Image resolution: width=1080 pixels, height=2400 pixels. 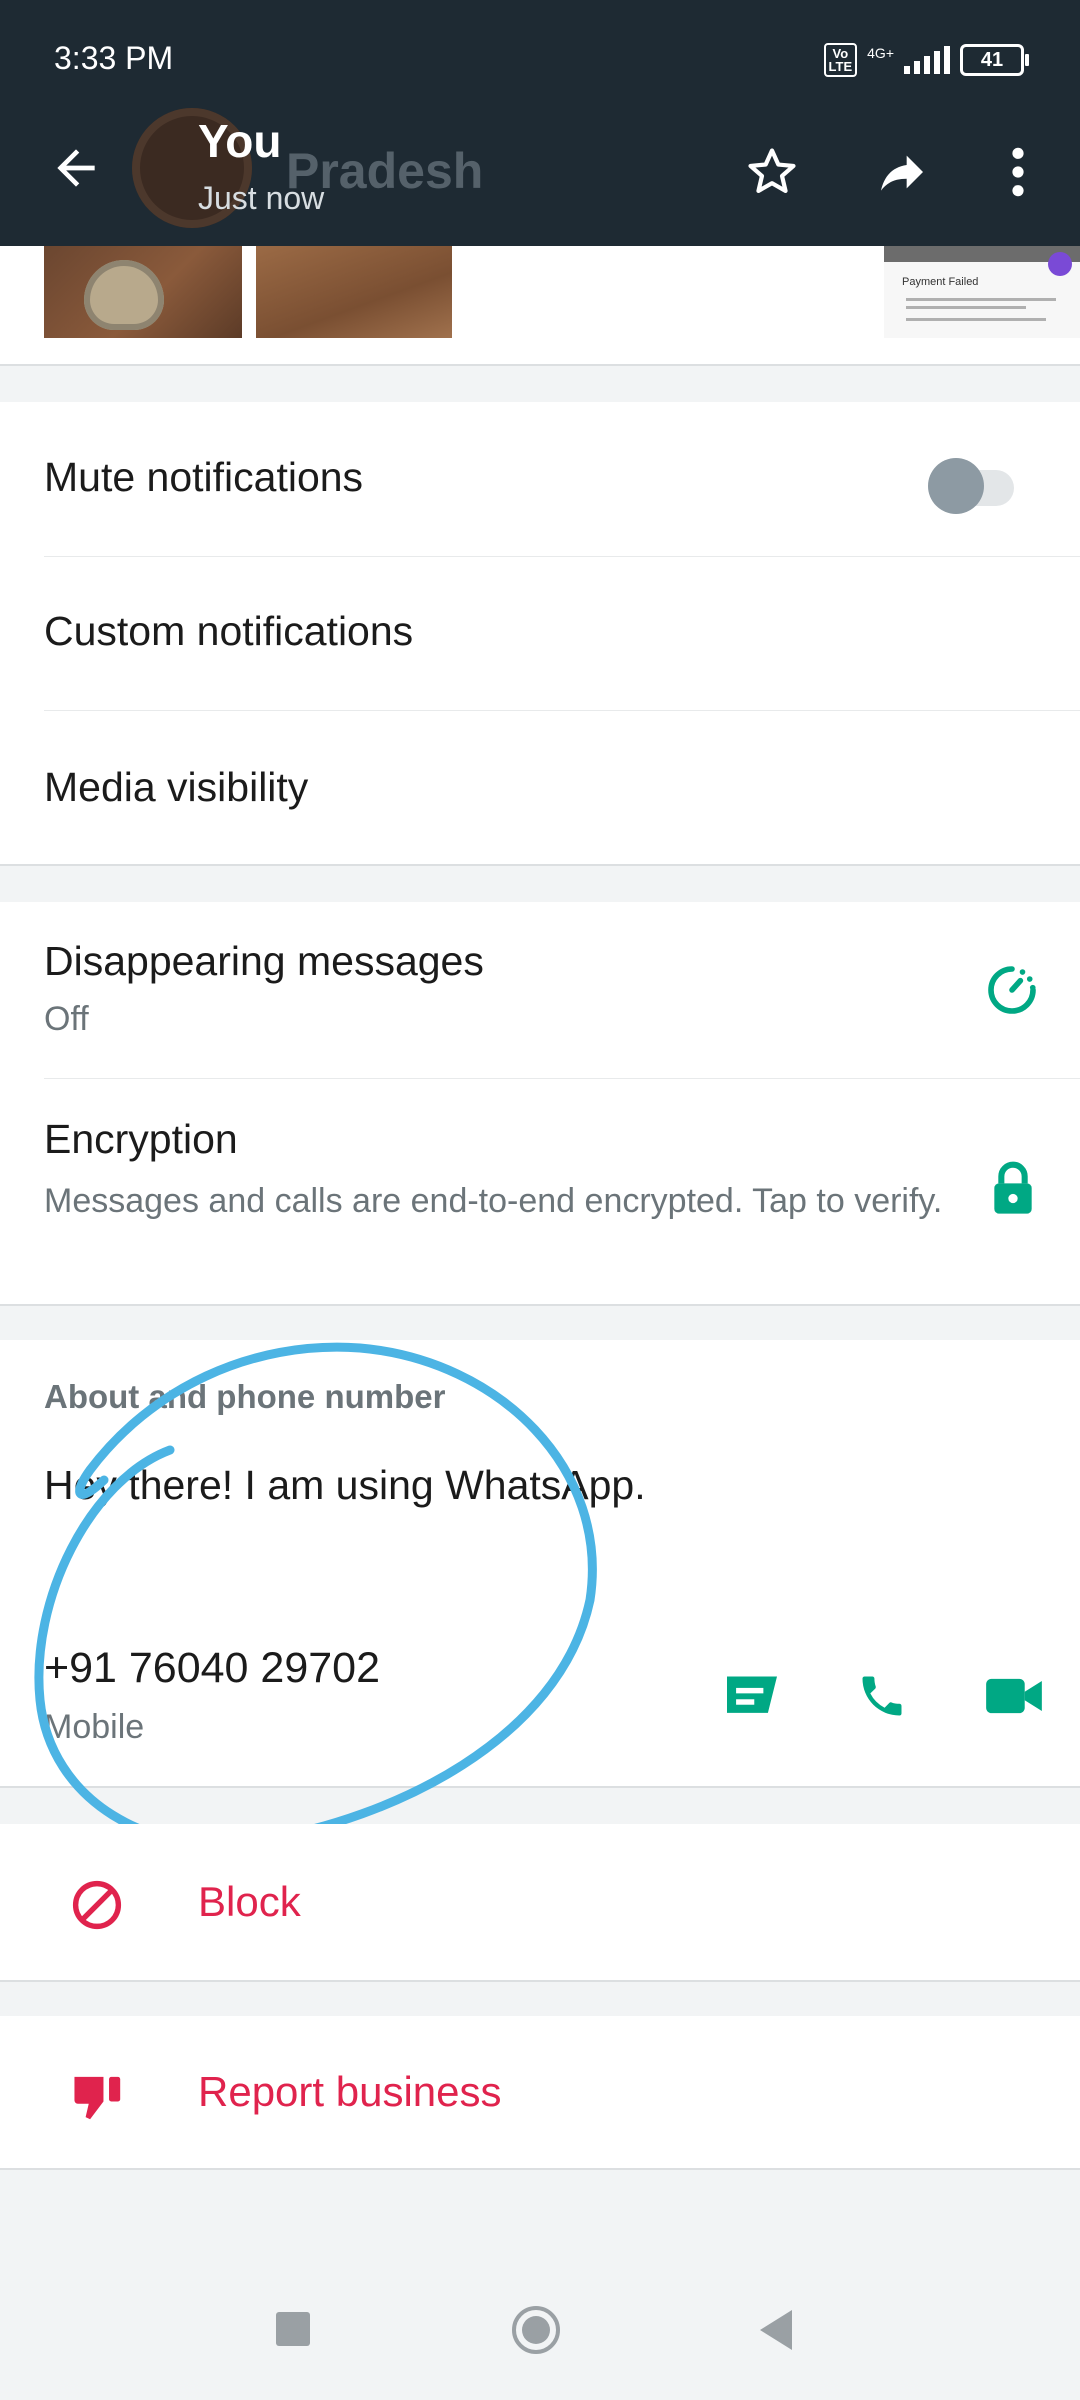 What do you see at coordinates (880, 53) in the screenshot?
I see `network-type: 4G+` at bounding box center [880, 53].